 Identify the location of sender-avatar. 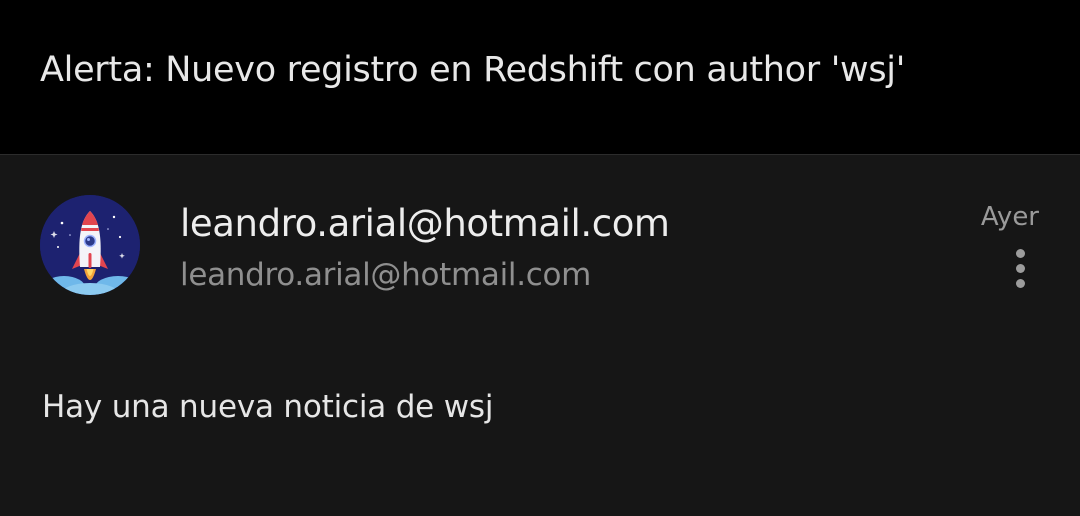
(90, 245).